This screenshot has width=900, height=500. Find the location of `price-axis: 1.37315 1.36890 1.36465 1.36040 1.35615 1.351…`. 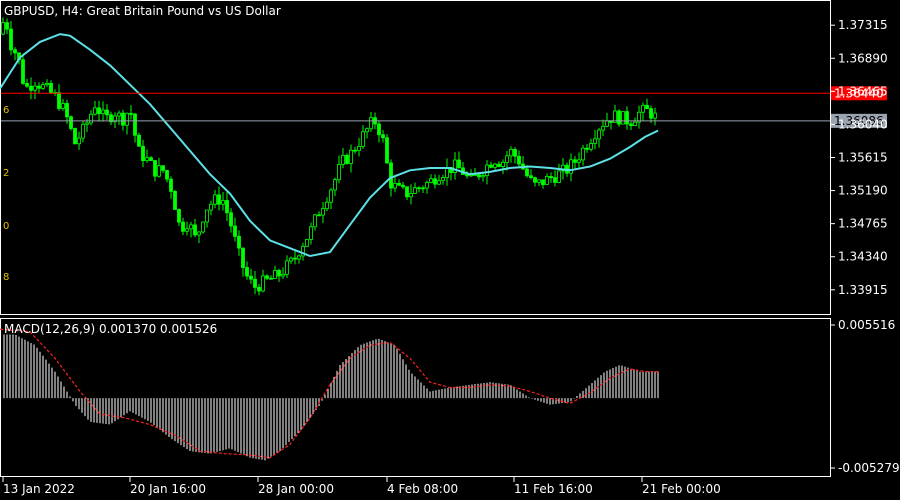

price-axis: 1.37315 1.36890 1.36465 1.36040 1.35615 1.351… is located at coordinates (859, 157).